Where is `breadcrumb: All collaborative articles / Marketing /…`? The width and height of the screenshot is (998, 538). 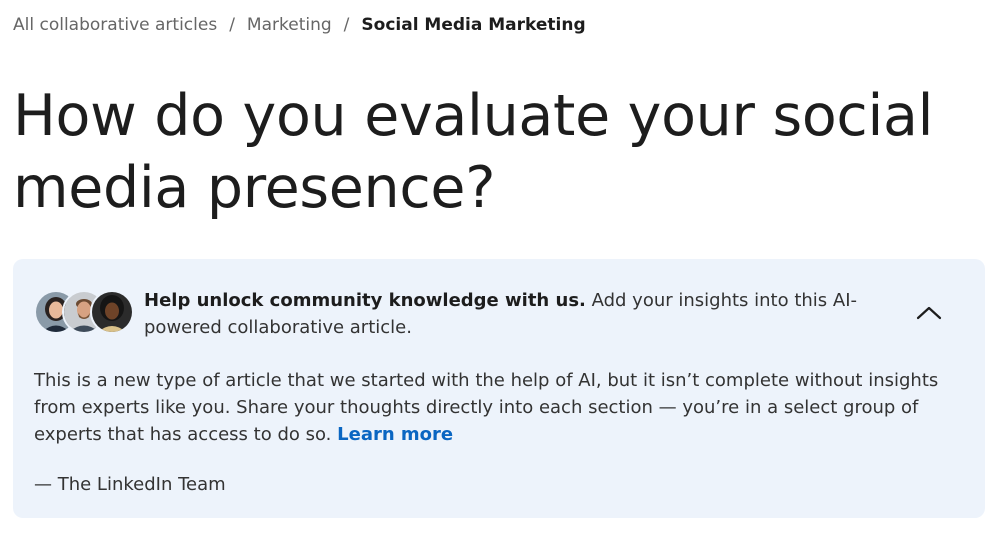 breadcrumb: All collaborative articles / Marketing /… is located at coordinates (299, 25).